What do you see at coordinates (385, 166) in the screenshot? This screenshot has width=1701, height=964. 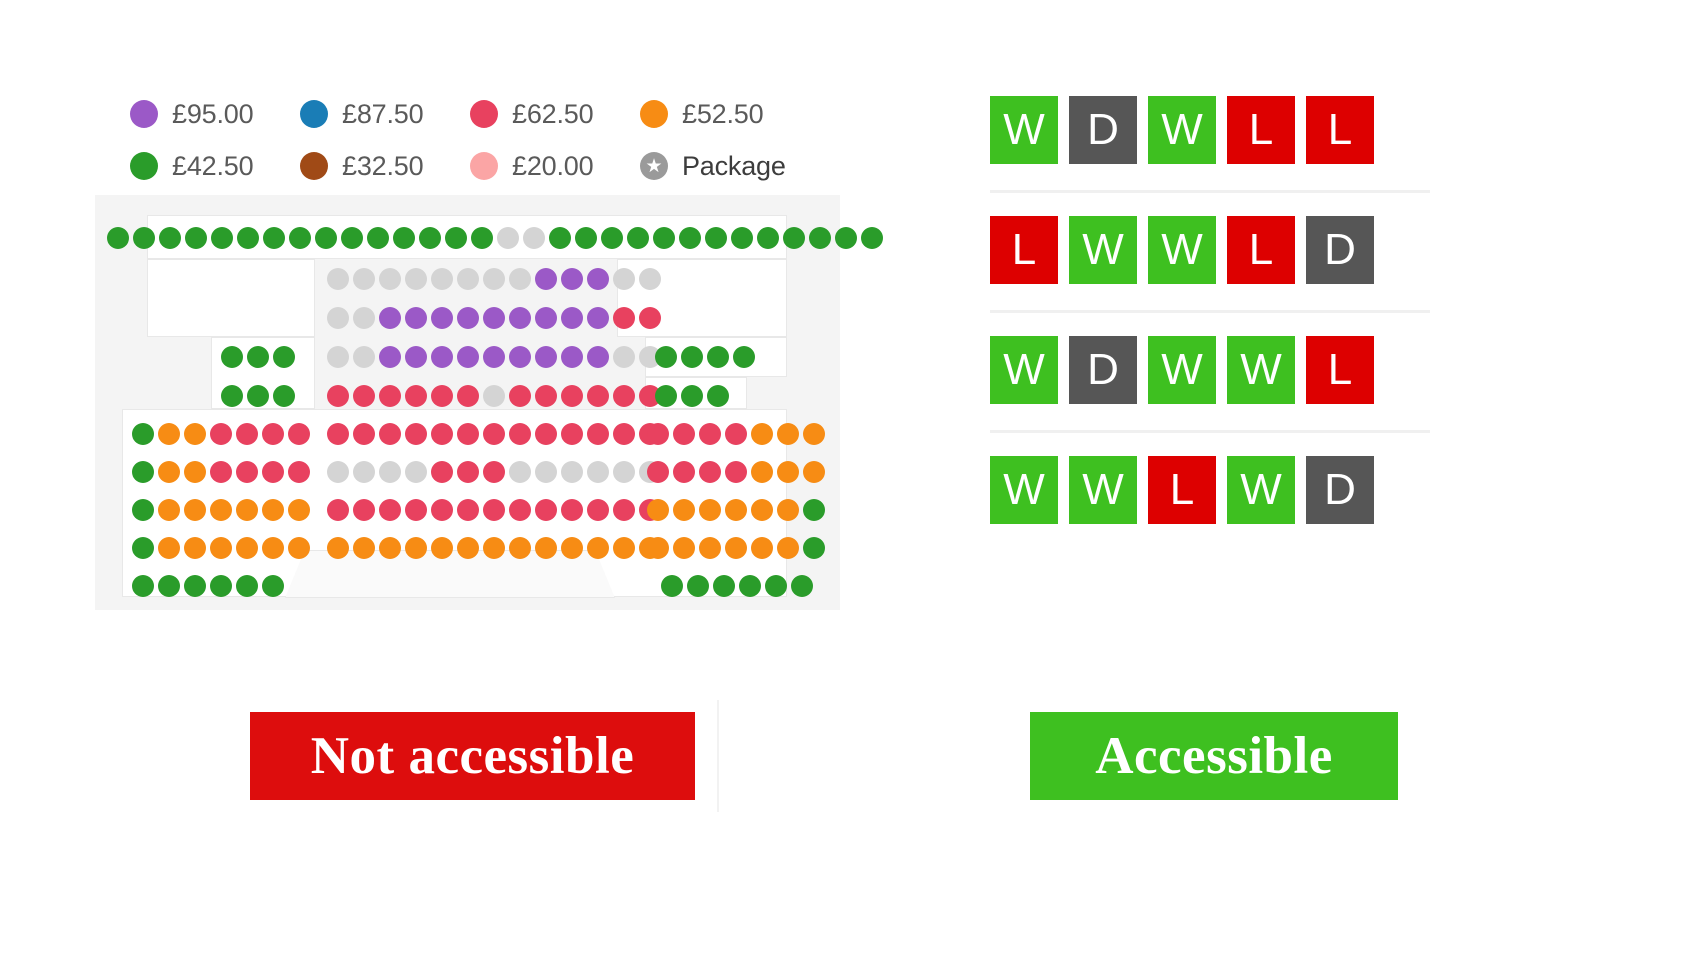 I see `legend-item: £32.50` at bounding box center [385, 166].